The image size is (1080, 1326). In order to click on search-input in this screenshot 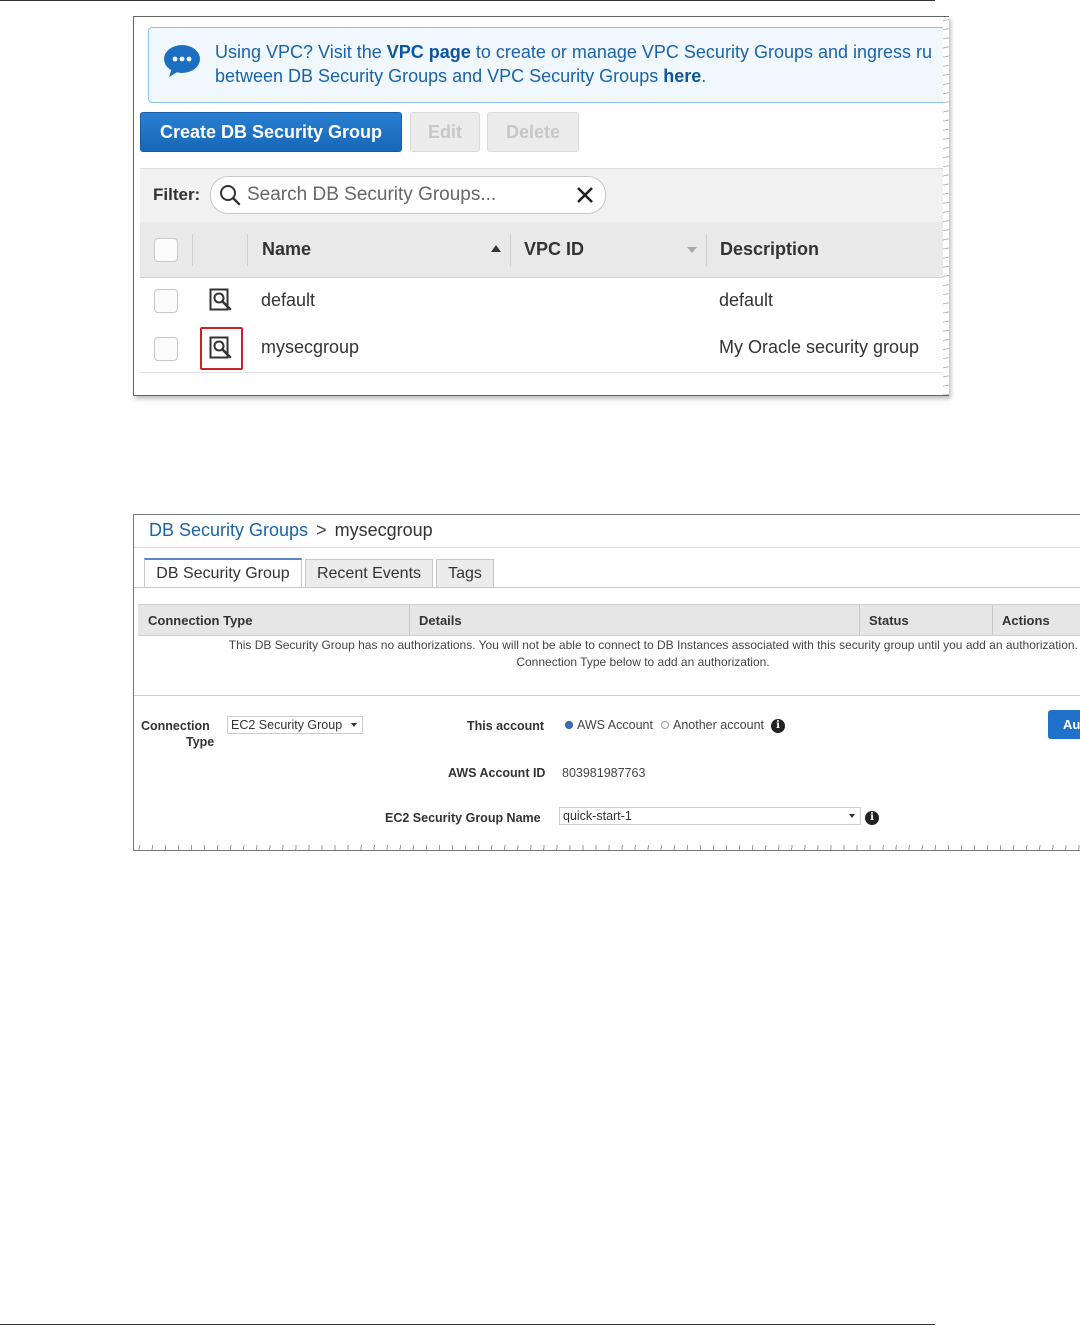, I will do `click(407, 195)`.